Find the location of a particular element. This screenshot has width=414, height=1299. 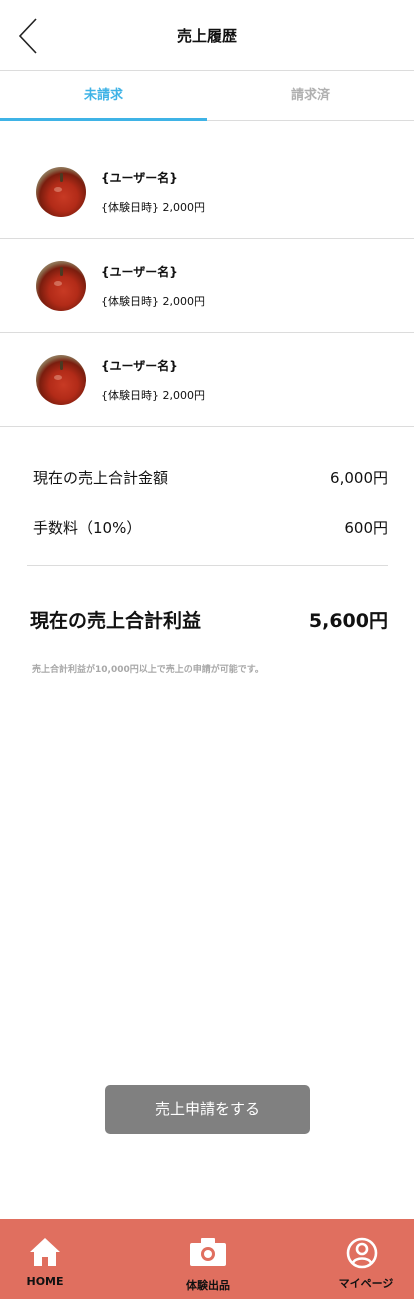

apply-sales-button: 売上申請をする is located at coordinates (207, 1109).